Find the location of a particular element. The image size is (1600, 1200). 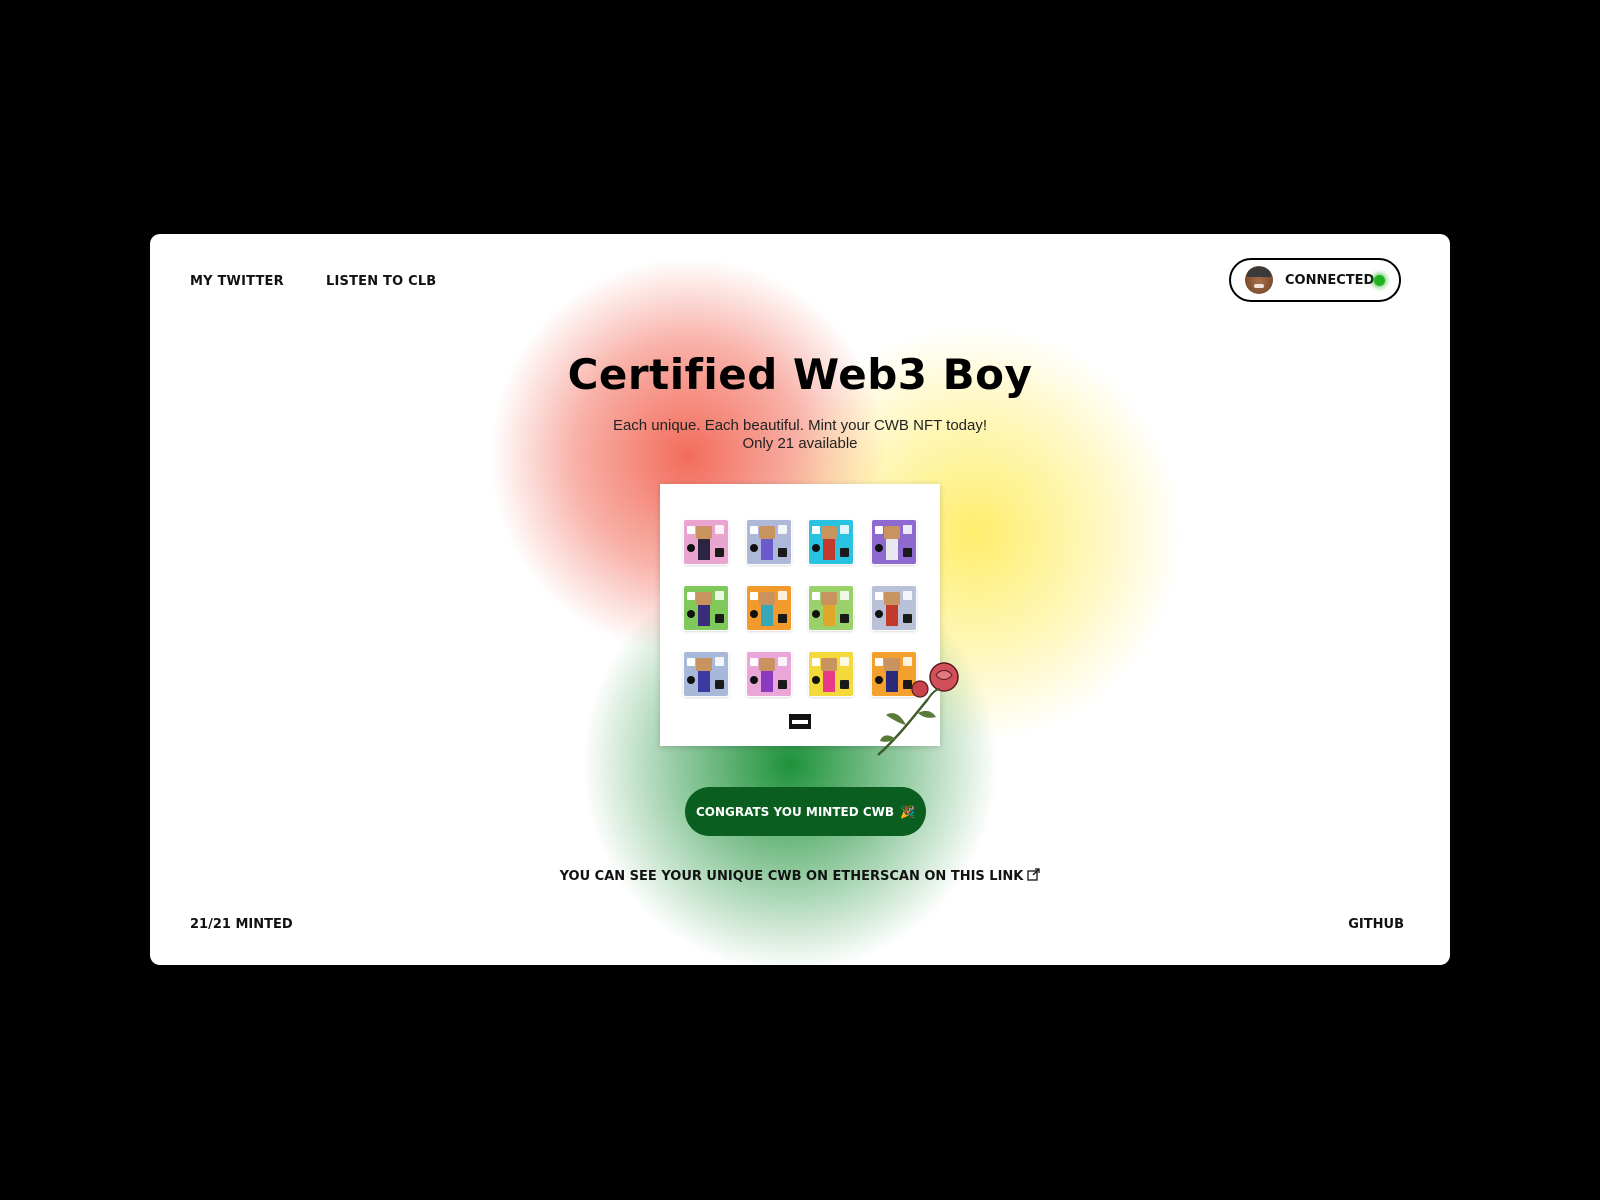

party-popper-icon: 🎉 is located at coordinates (907, 811).